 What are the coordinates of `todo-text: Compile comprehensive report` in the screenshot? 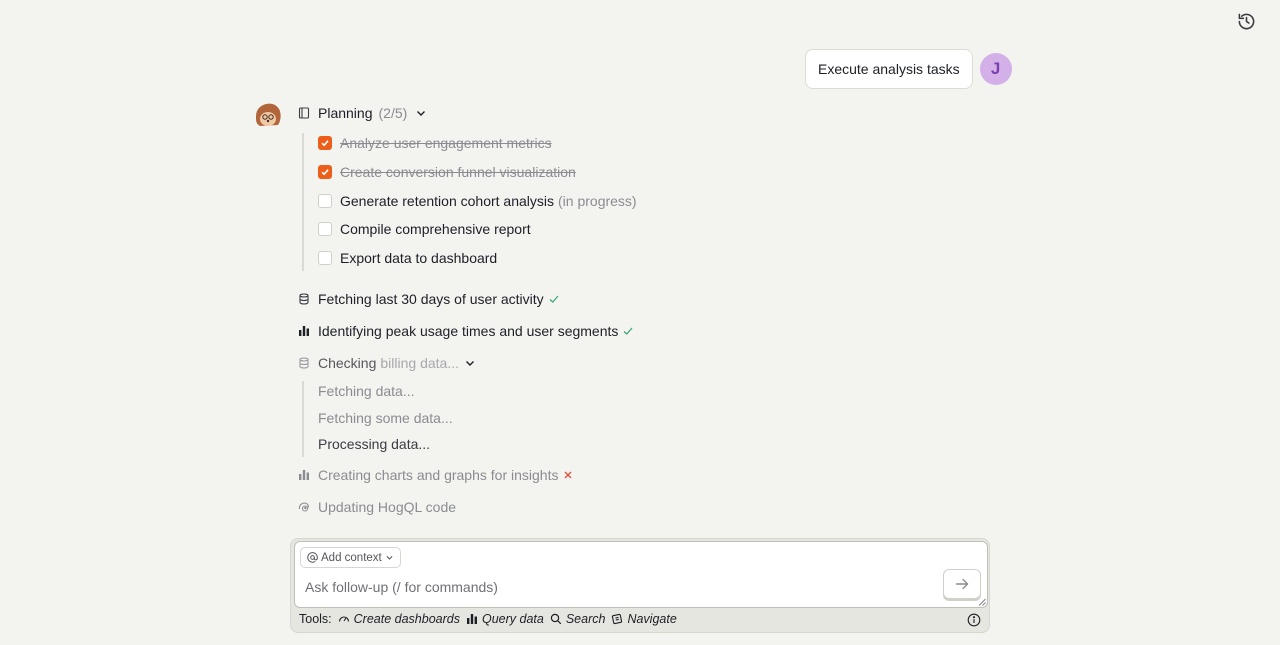 It's located at (435, 229).